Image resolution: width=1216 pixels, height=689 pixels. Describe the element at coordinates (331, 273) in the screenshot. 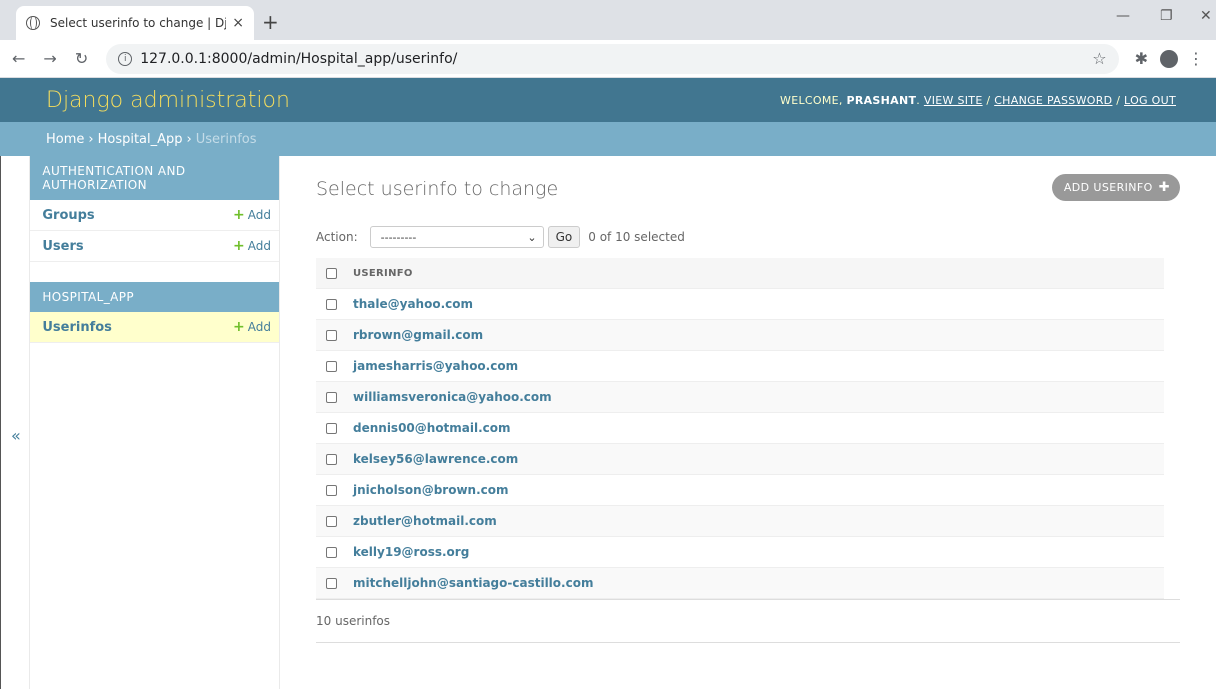

I see `select-all-checkbox` at that location.